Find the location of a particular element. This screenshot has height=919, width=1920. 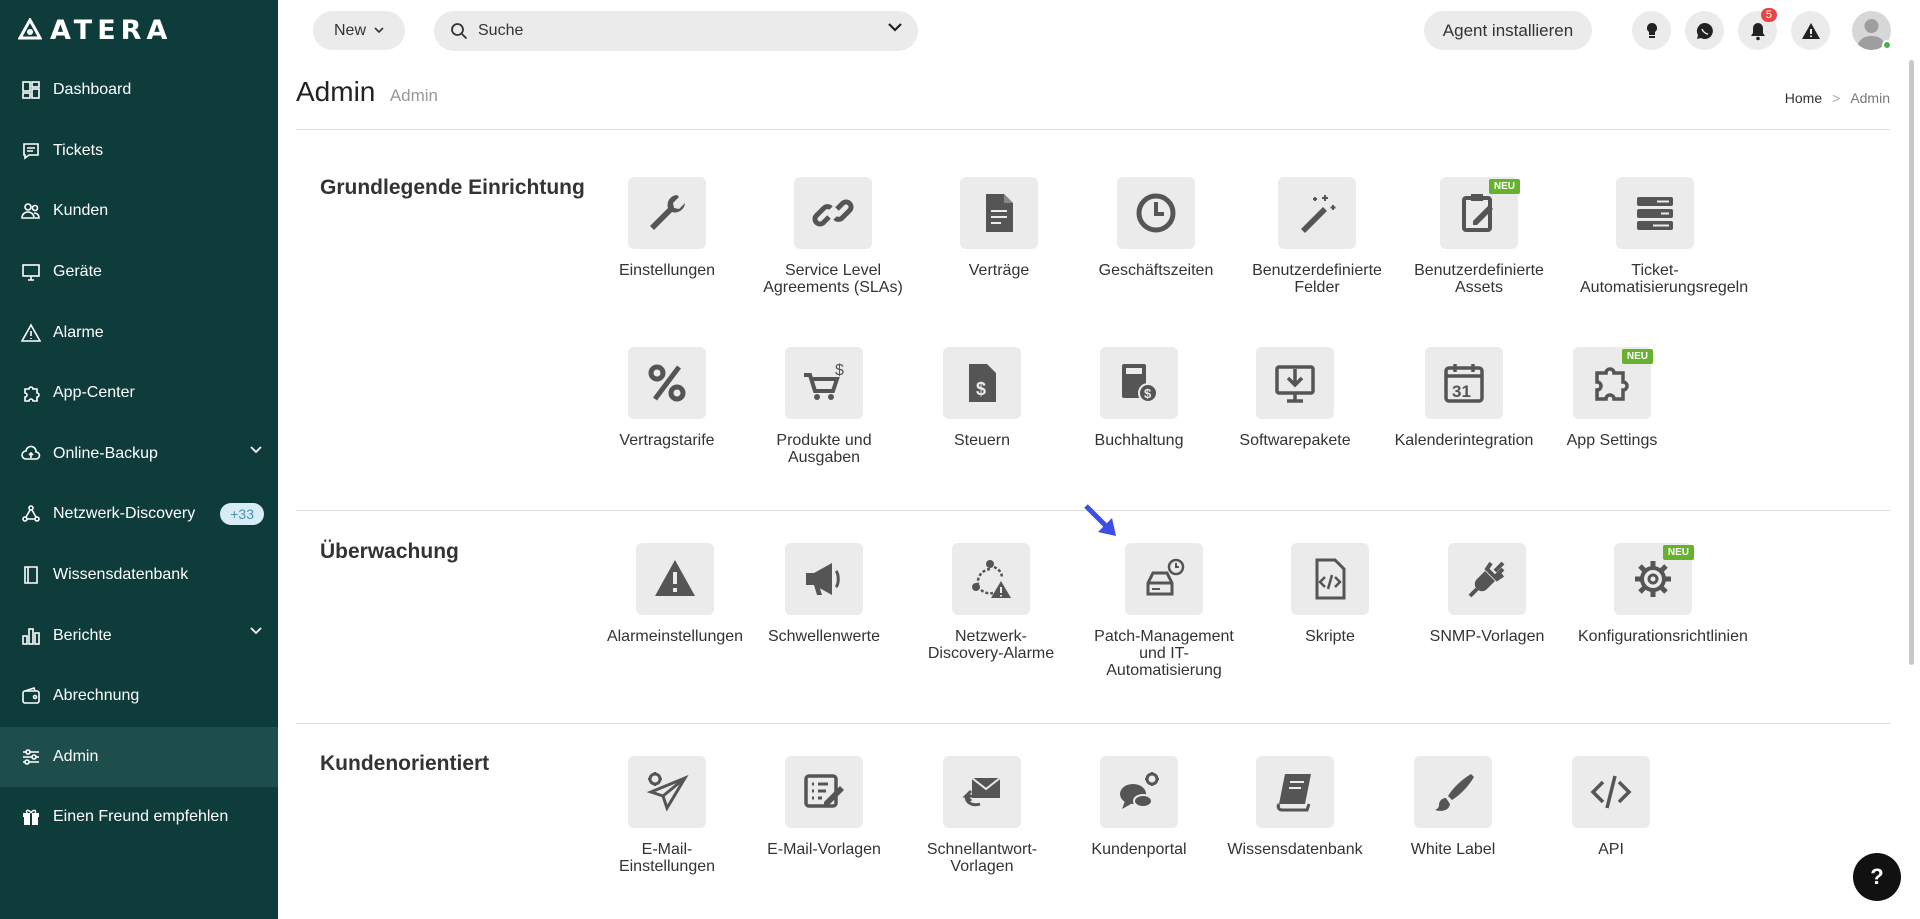

chat-icon is located at coordinates (1704, 30).